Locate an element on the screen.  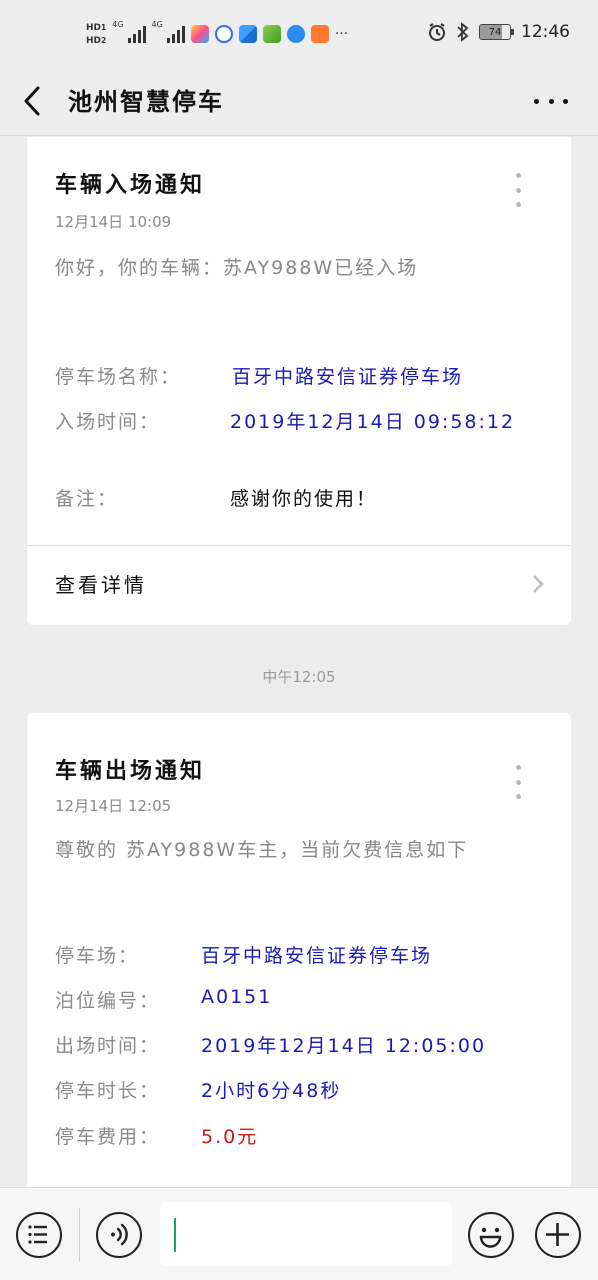
network-type-2: 4G is located at coordinates (157, 24).